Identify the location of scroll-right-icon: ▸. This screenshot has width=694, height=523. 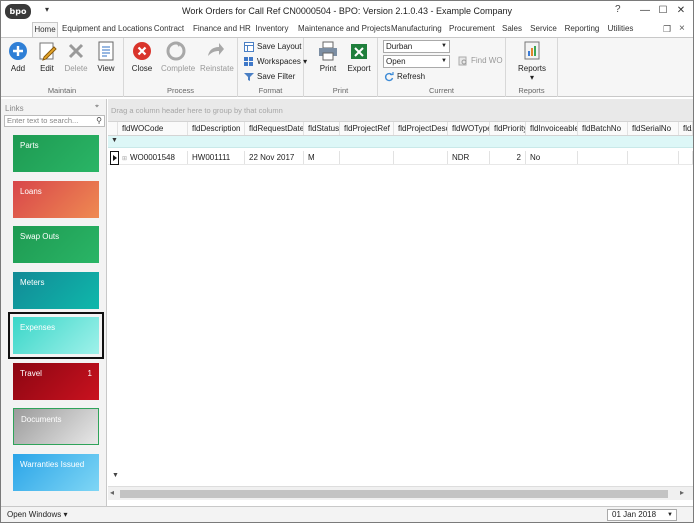
(682, 492).